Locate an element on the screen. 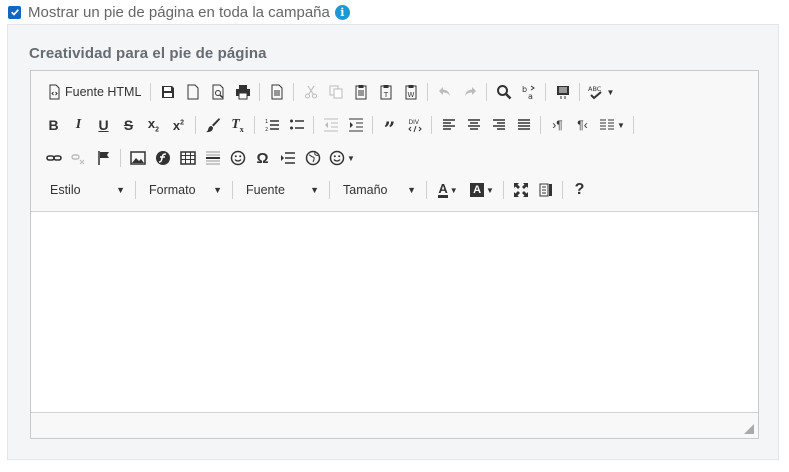 The image size is (789, 472). templates-icon is located at coordinates (277, 92).